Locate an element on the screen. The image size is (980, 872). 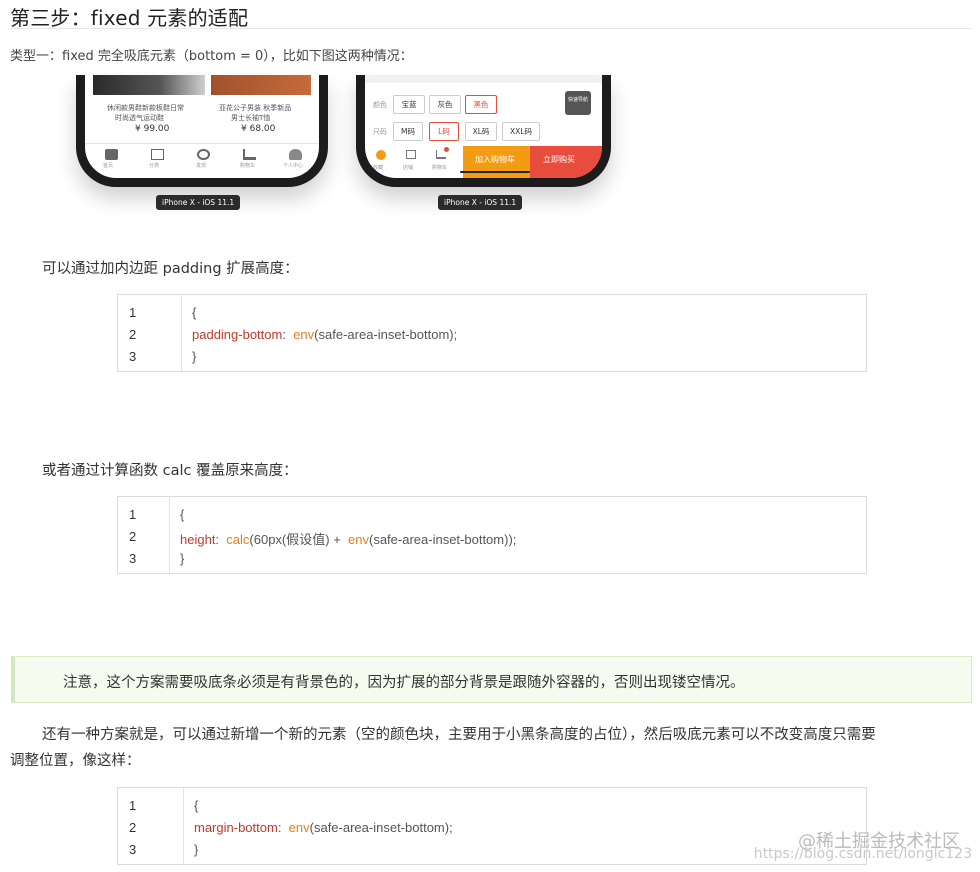
user-tab-icon is located at coordinates (295, 154).